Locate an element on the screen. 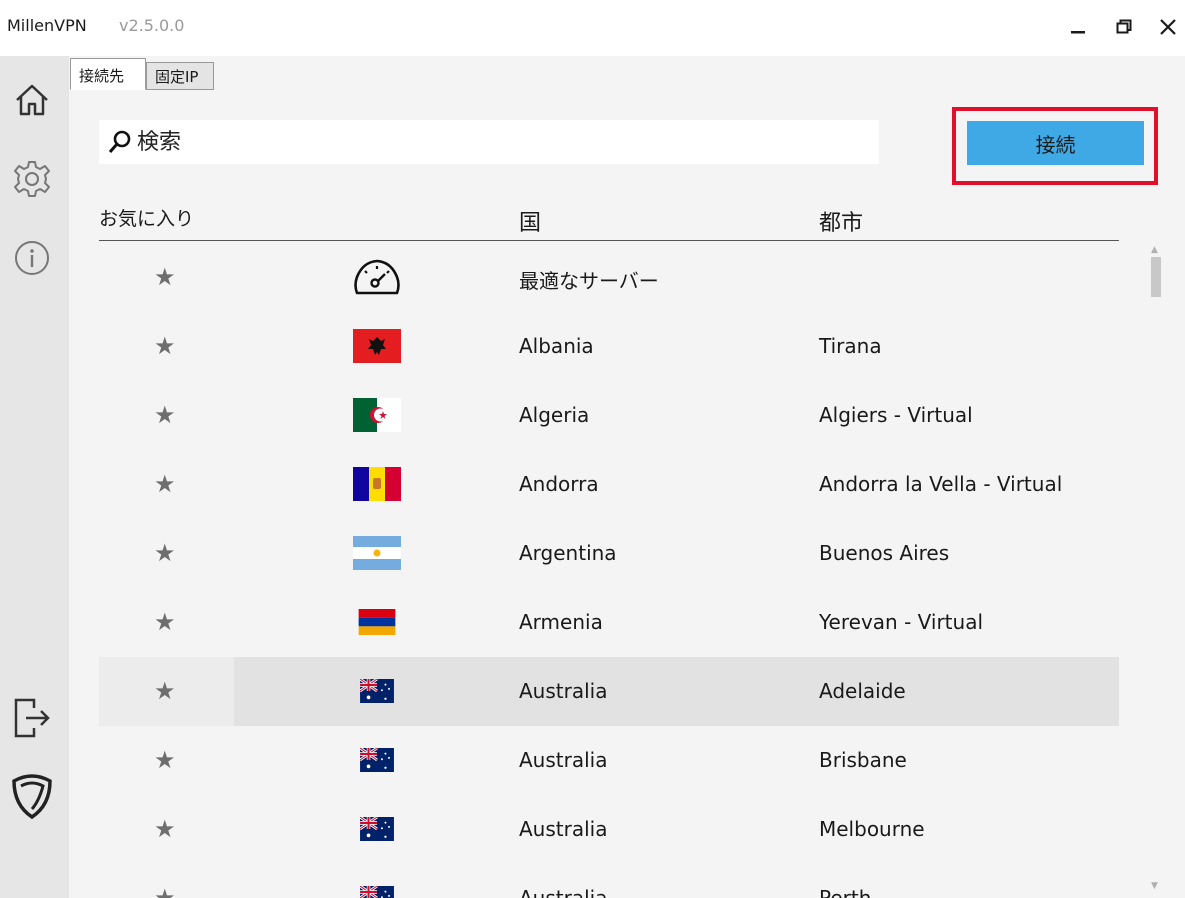  close-button is located at coordinates (1167, 27).